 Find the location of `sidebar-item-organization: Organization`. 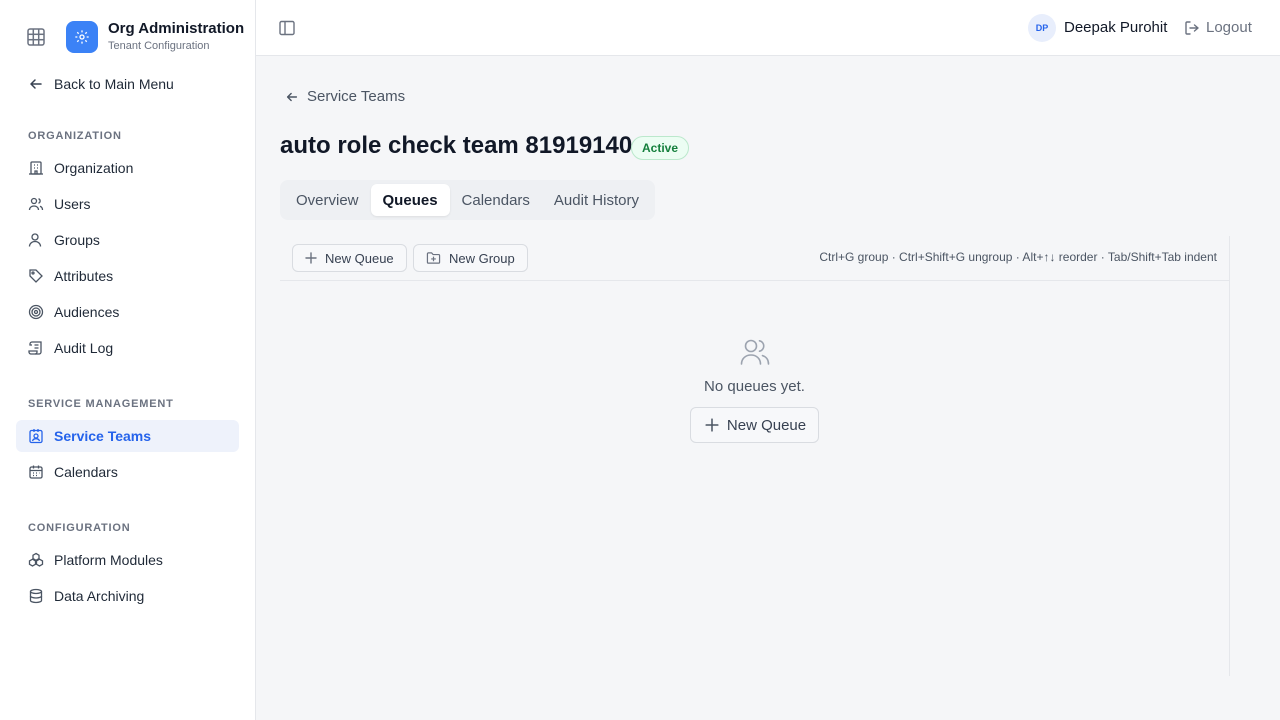

sidebar-item-organization: Organization is located at coordinates (127, 168).